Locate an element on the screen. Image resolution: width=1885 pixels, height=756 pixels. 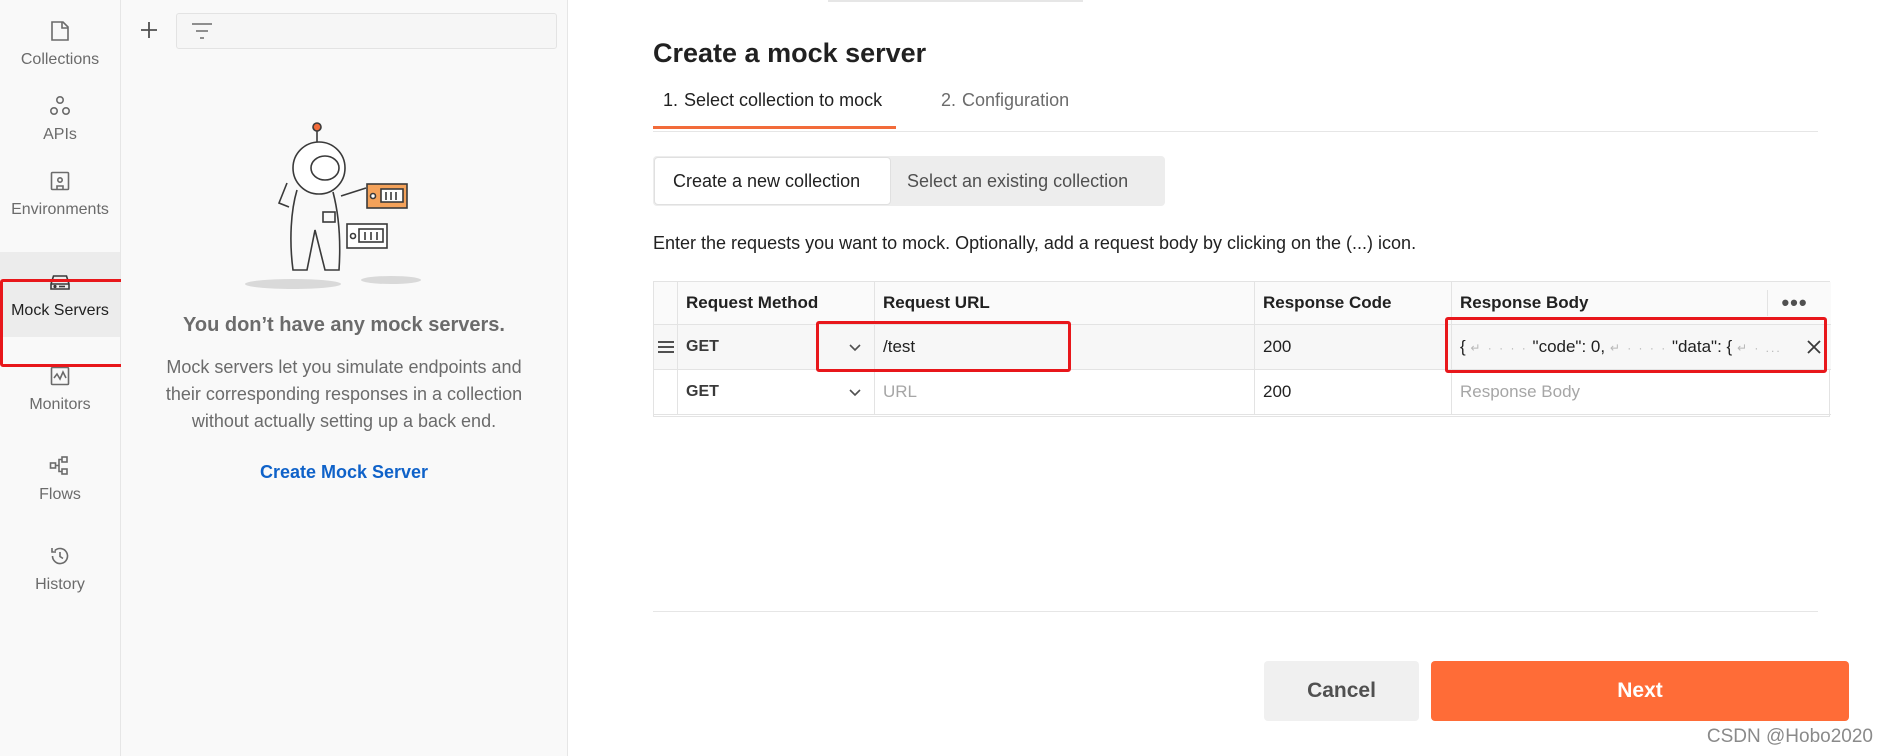
filter-icon is located at coordinates (202, 31).